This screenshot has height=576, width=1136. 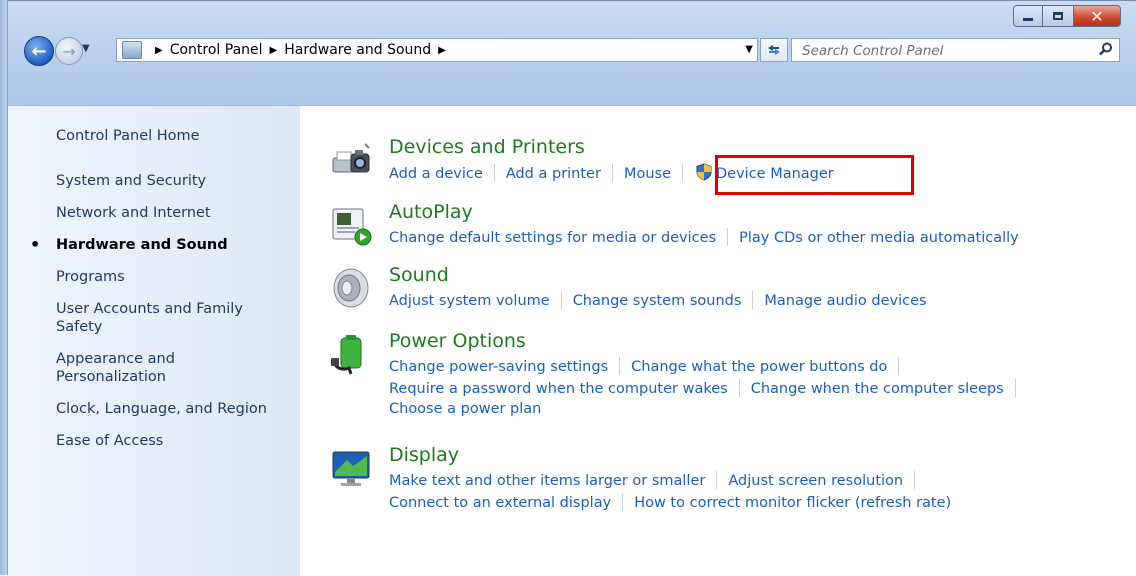 What do you see at coordinates (457, 341) in the screenshot?
I see `category-title-power-options: Power Options` at bounding box center [457, 341].